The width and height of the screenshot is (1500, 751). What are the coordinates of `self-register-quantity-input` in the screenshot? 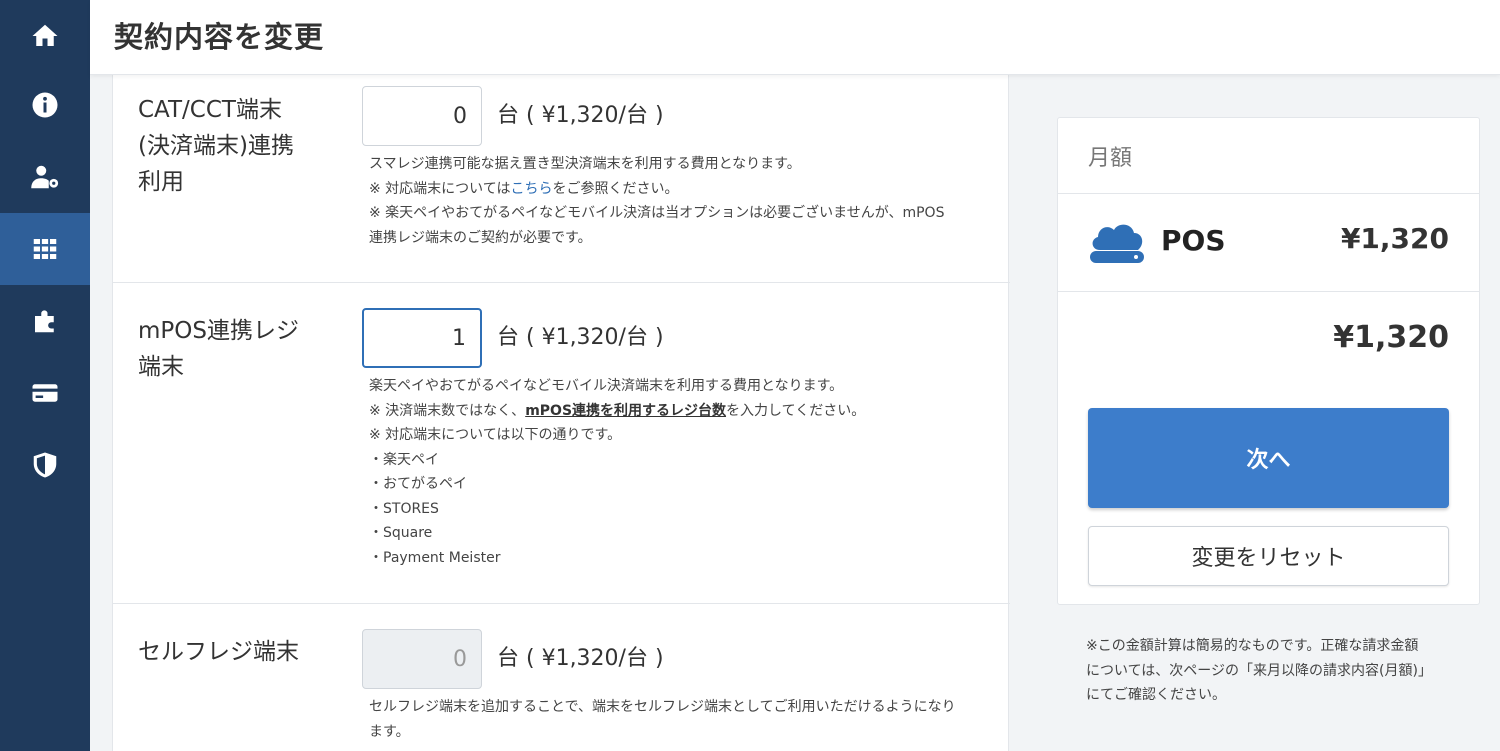 It's located at (422, 659).